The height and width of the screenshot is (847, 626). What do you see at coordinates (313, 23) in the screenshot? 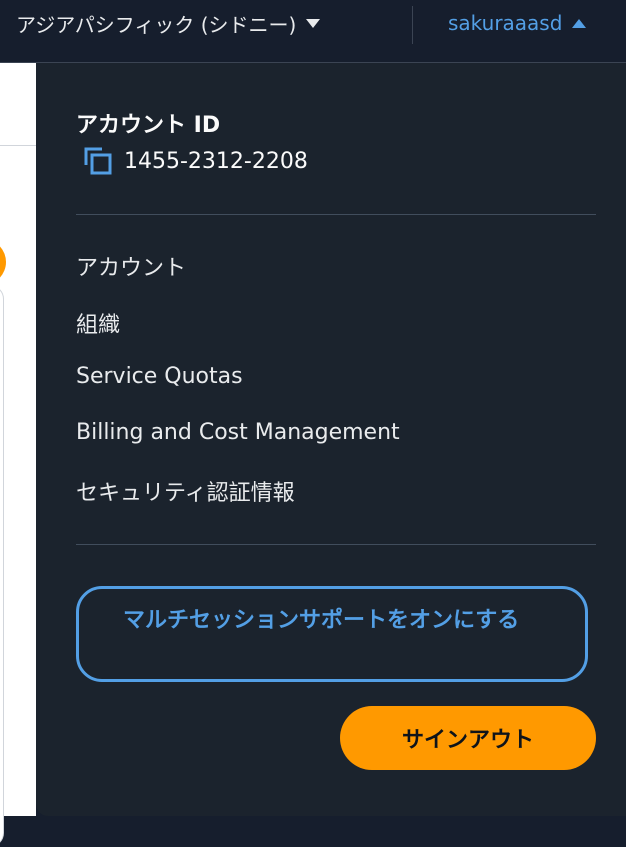
I see `caret-down-icon` at bounding box center [313, 23].